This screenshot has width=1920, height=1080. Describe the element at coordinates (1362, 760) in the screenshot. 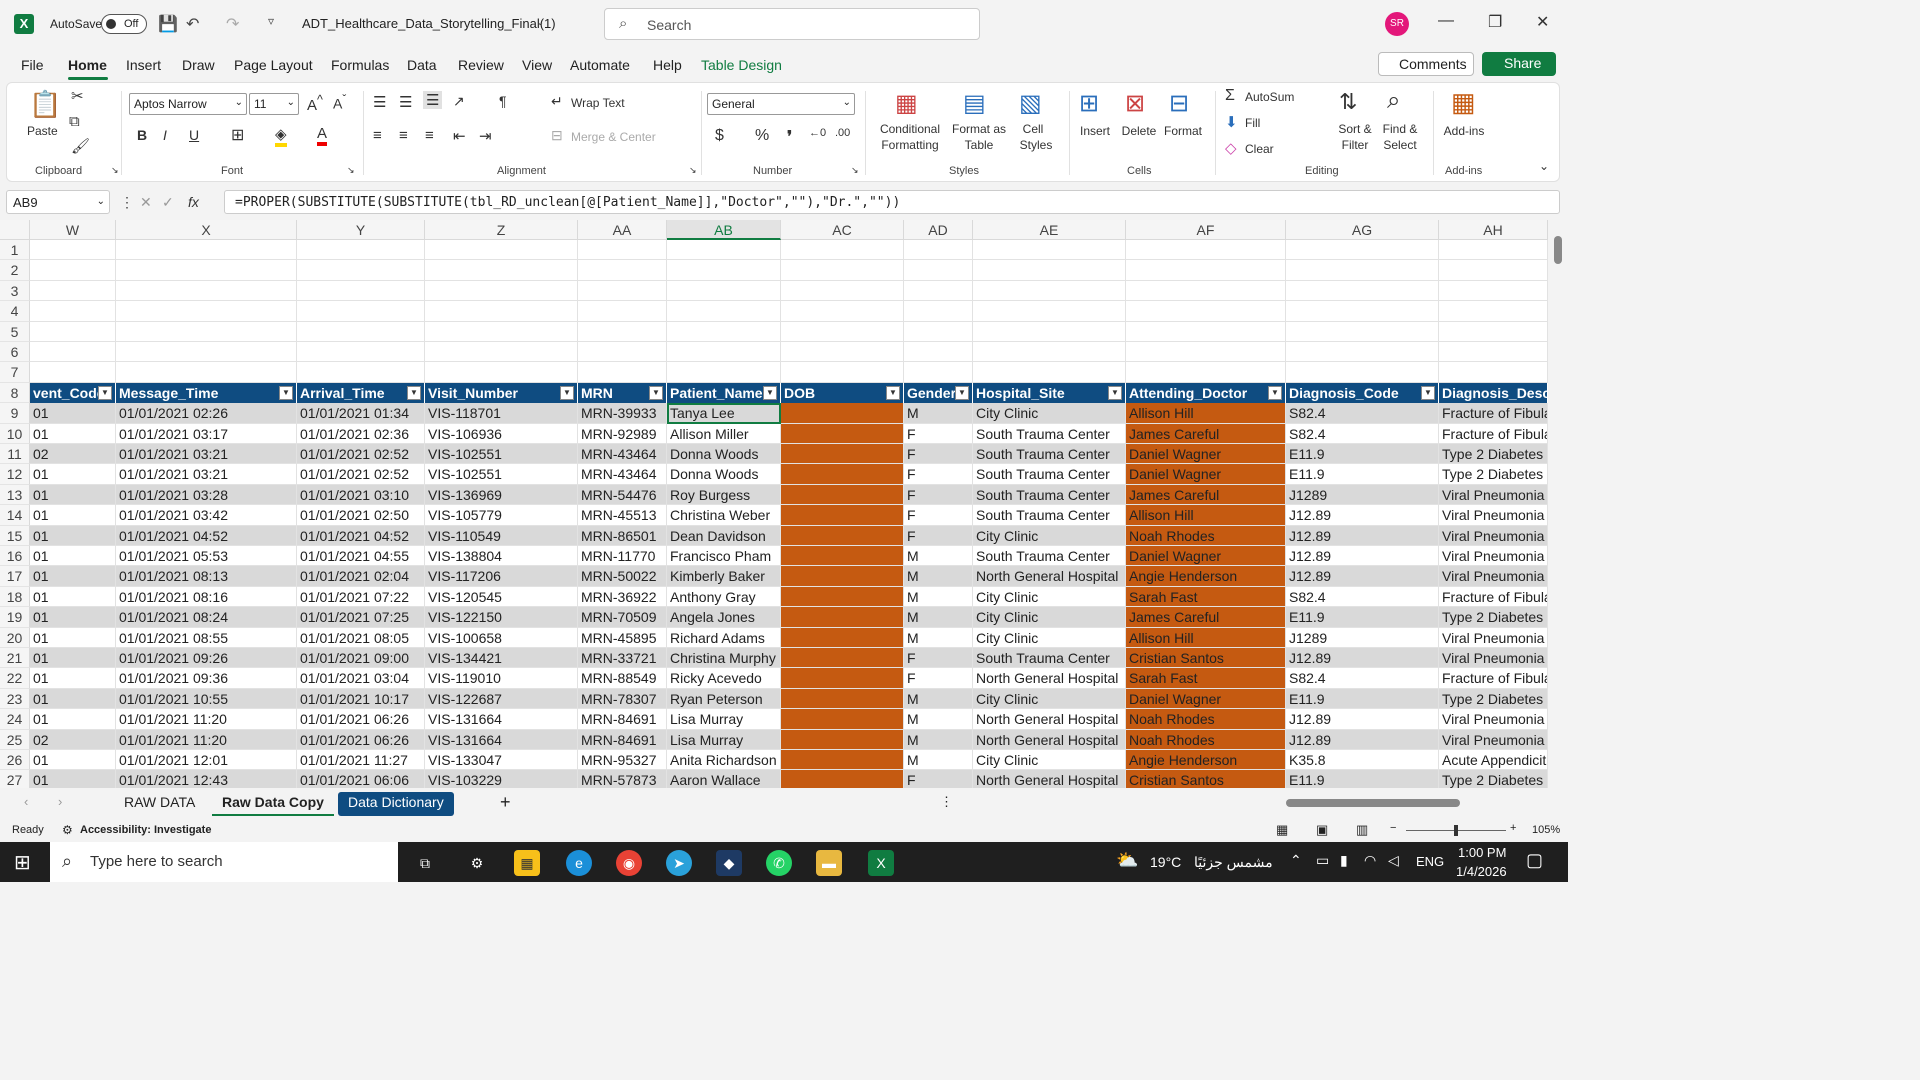

I see `table-cell: K35.8` at that location.